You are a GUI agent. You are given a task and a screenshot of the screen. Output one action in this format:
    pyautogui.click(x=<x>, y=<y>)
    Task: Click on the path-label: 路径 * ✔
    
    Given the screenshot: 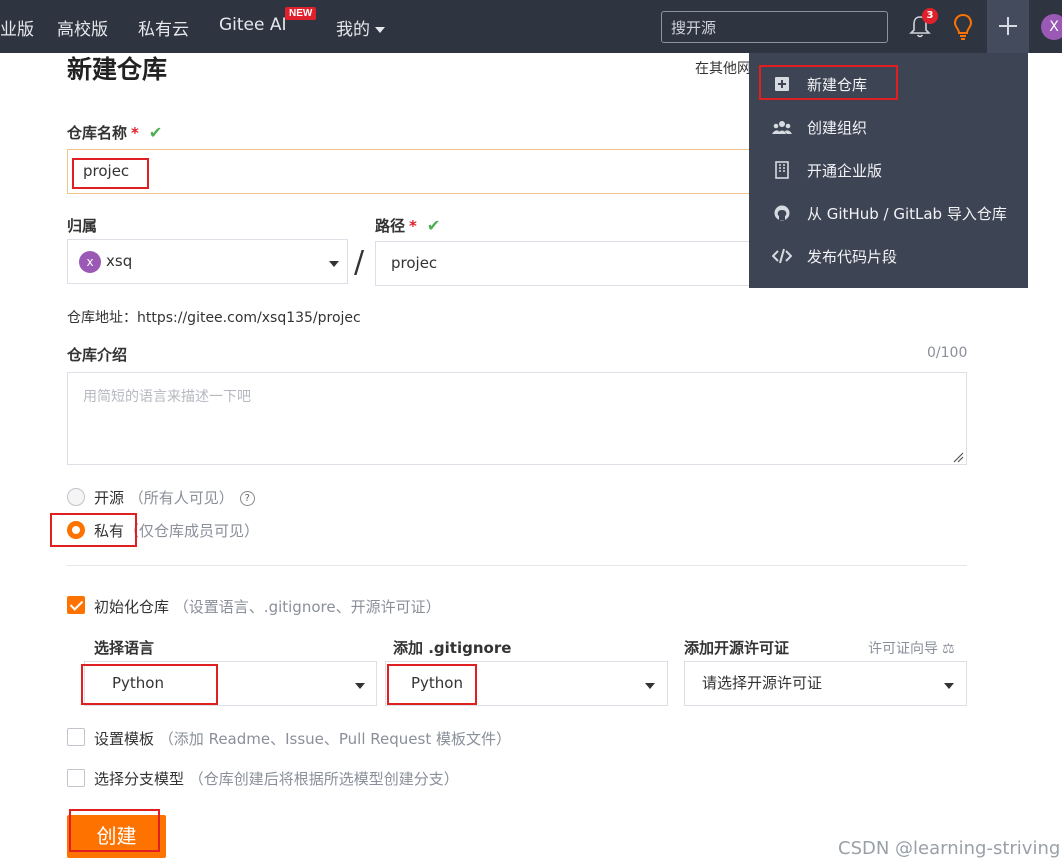 What is the action you would take?
    pyautogui.click(x=407, y=225)
    